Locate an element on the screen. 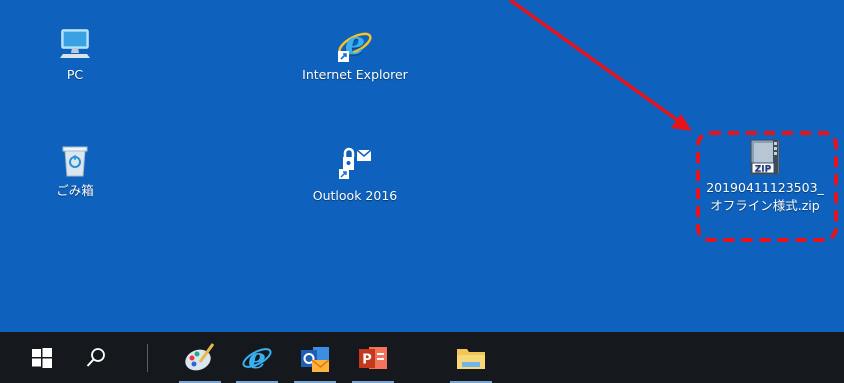 The image size is (844, 383). taskbar-app-powerpoint: P is located at coordinates (373, 357).